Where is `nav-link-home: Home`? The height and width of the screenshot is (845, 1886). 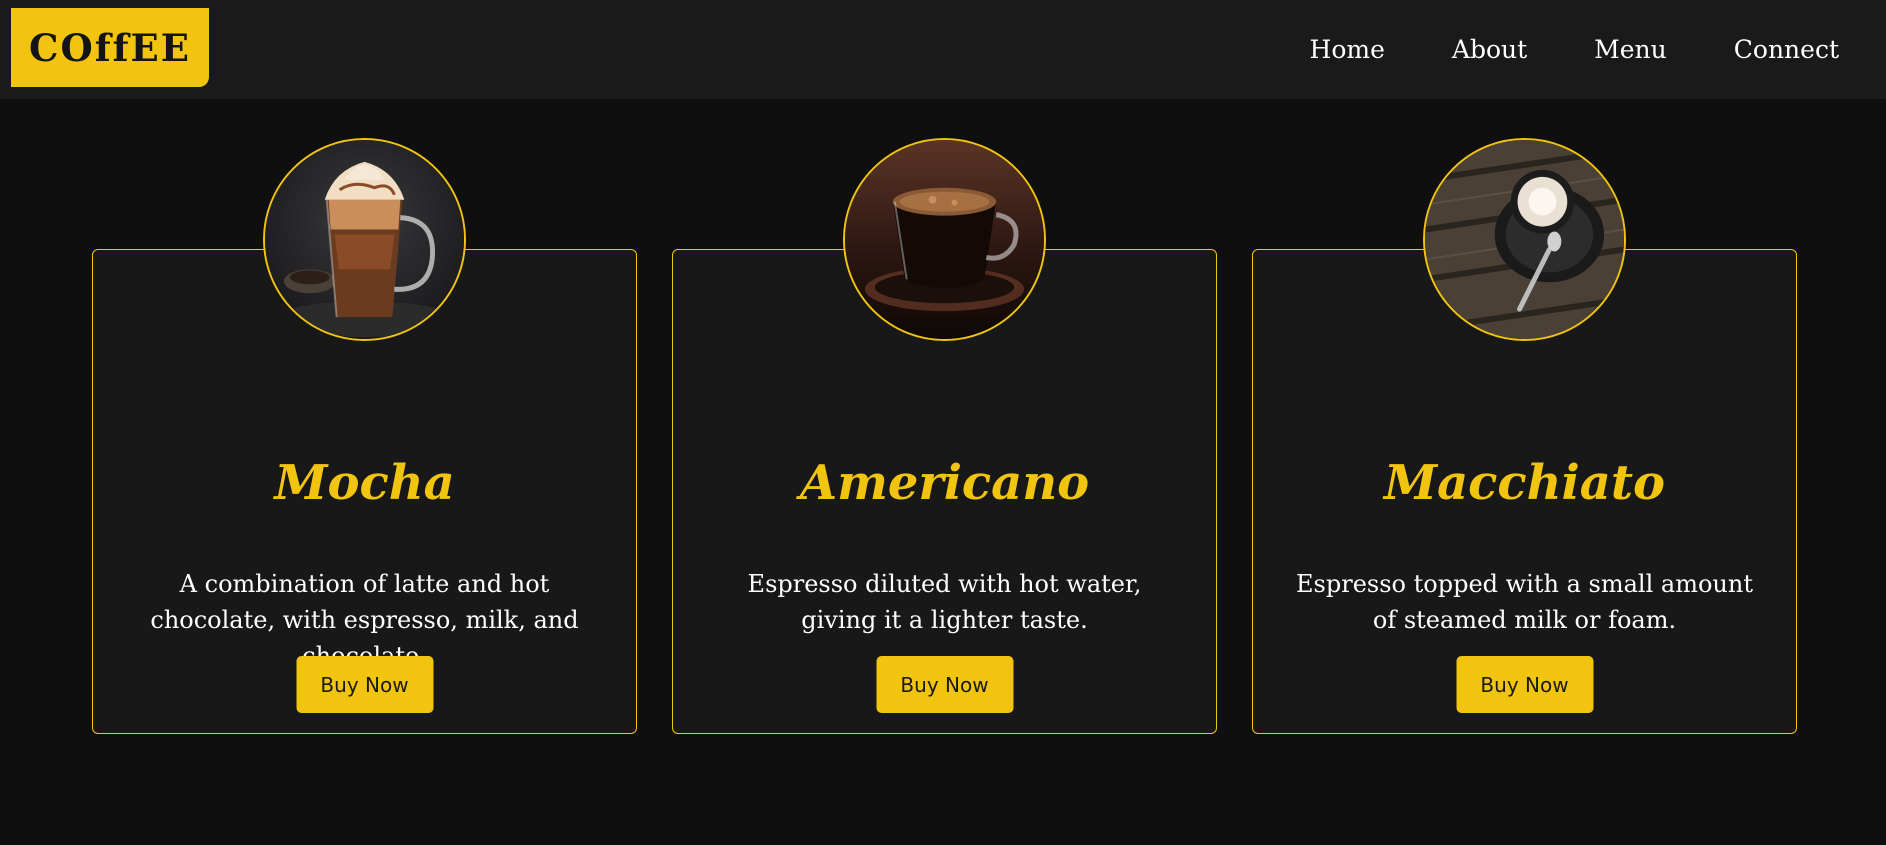 nav-link-home: Home is located at coordinates (1347, 49).